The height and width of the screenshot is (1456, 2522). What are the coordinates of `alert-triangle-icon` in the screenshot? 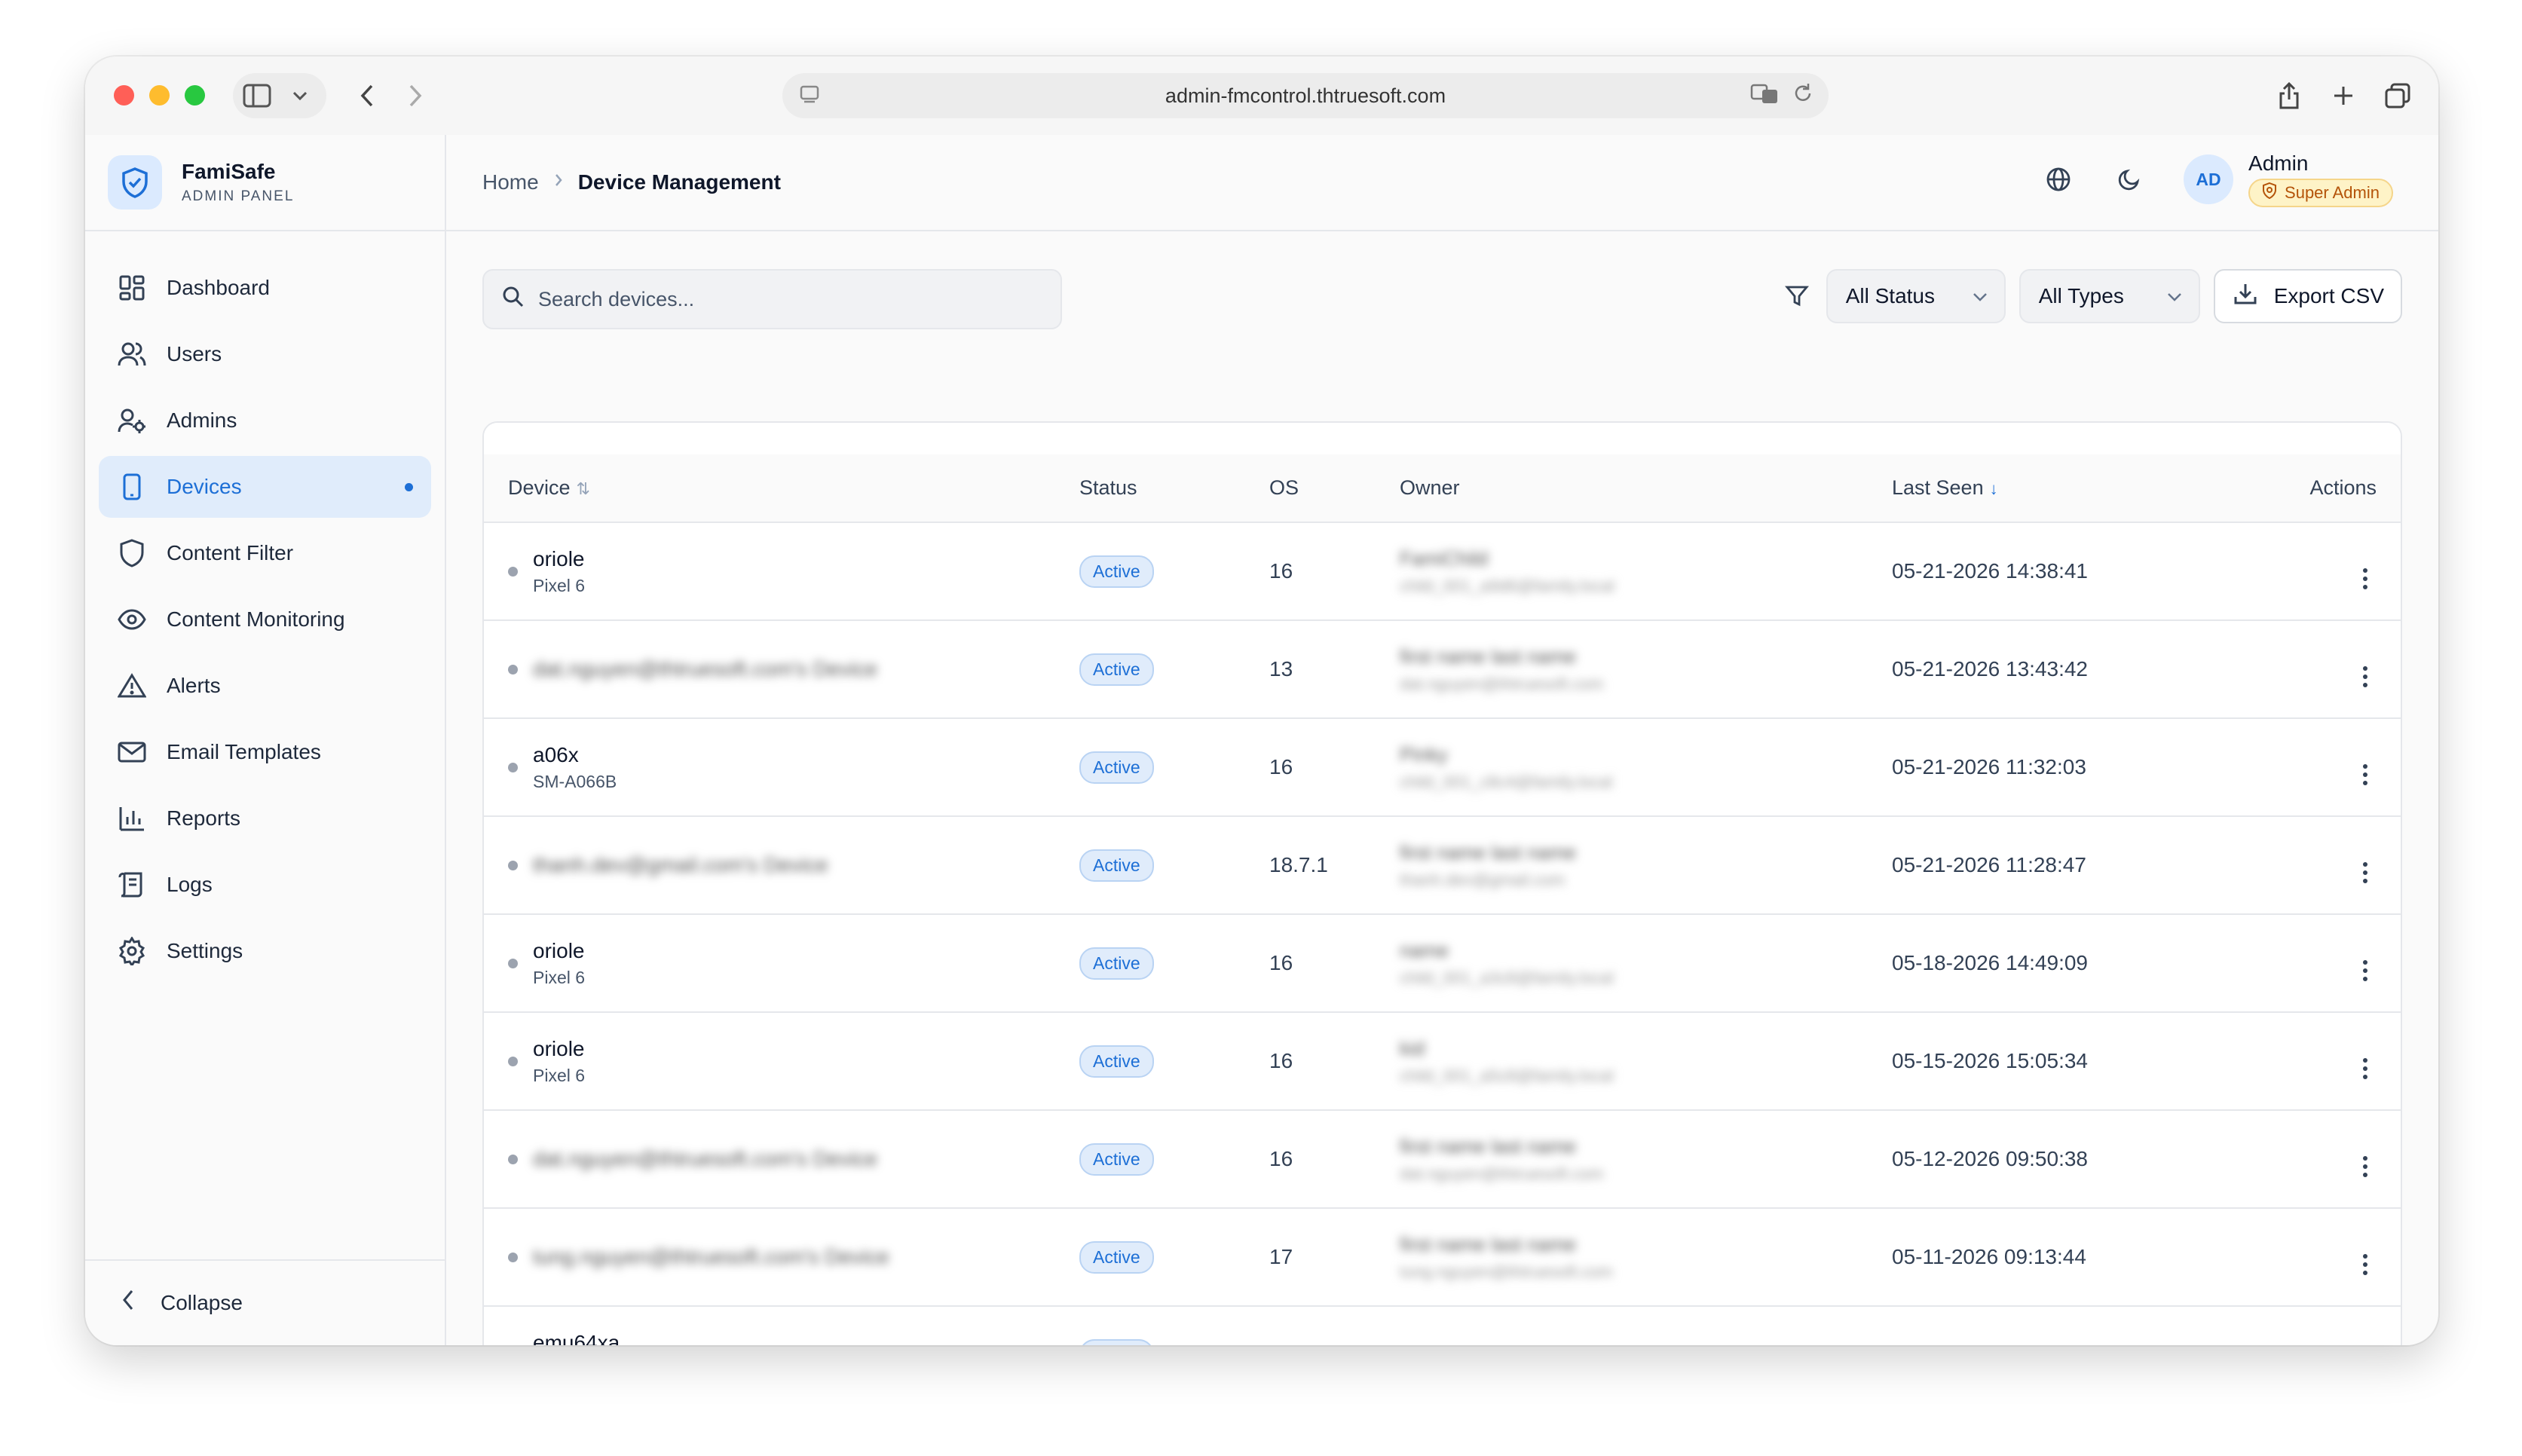 It's located at (132, 686).